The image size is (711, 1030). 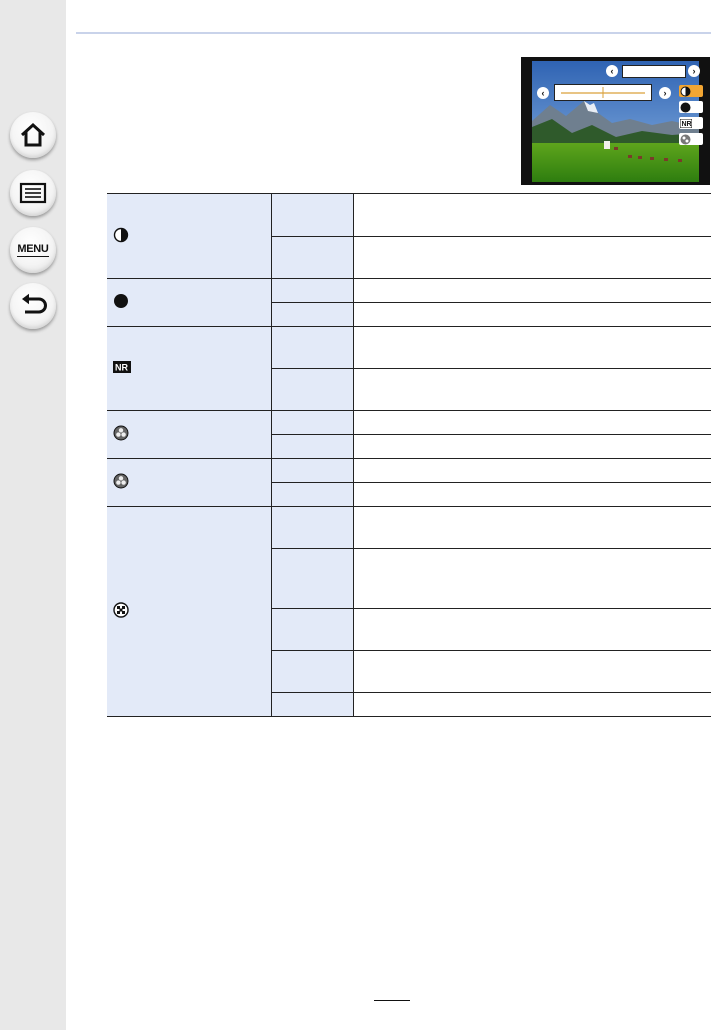 What do you see at coordinates (691, 107) in the screenshot?
I see `shot-saturation-icon` at bounding box center [691, 107].